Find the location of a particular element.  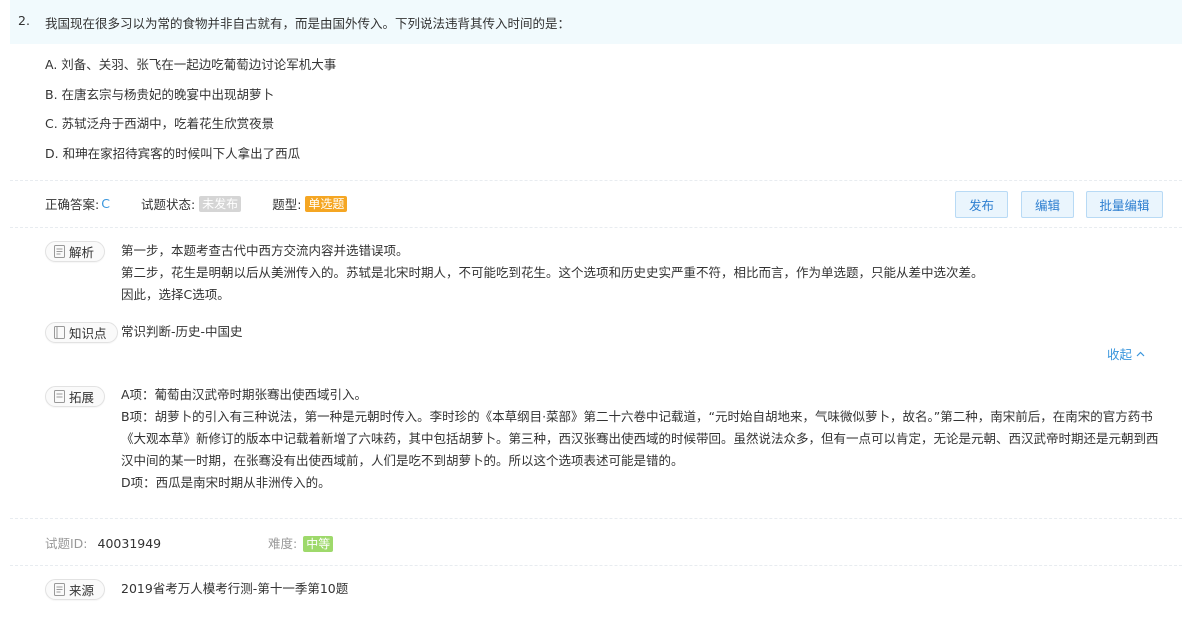

collapse-toggle: 收起 is located at coordinates (1126, 353).